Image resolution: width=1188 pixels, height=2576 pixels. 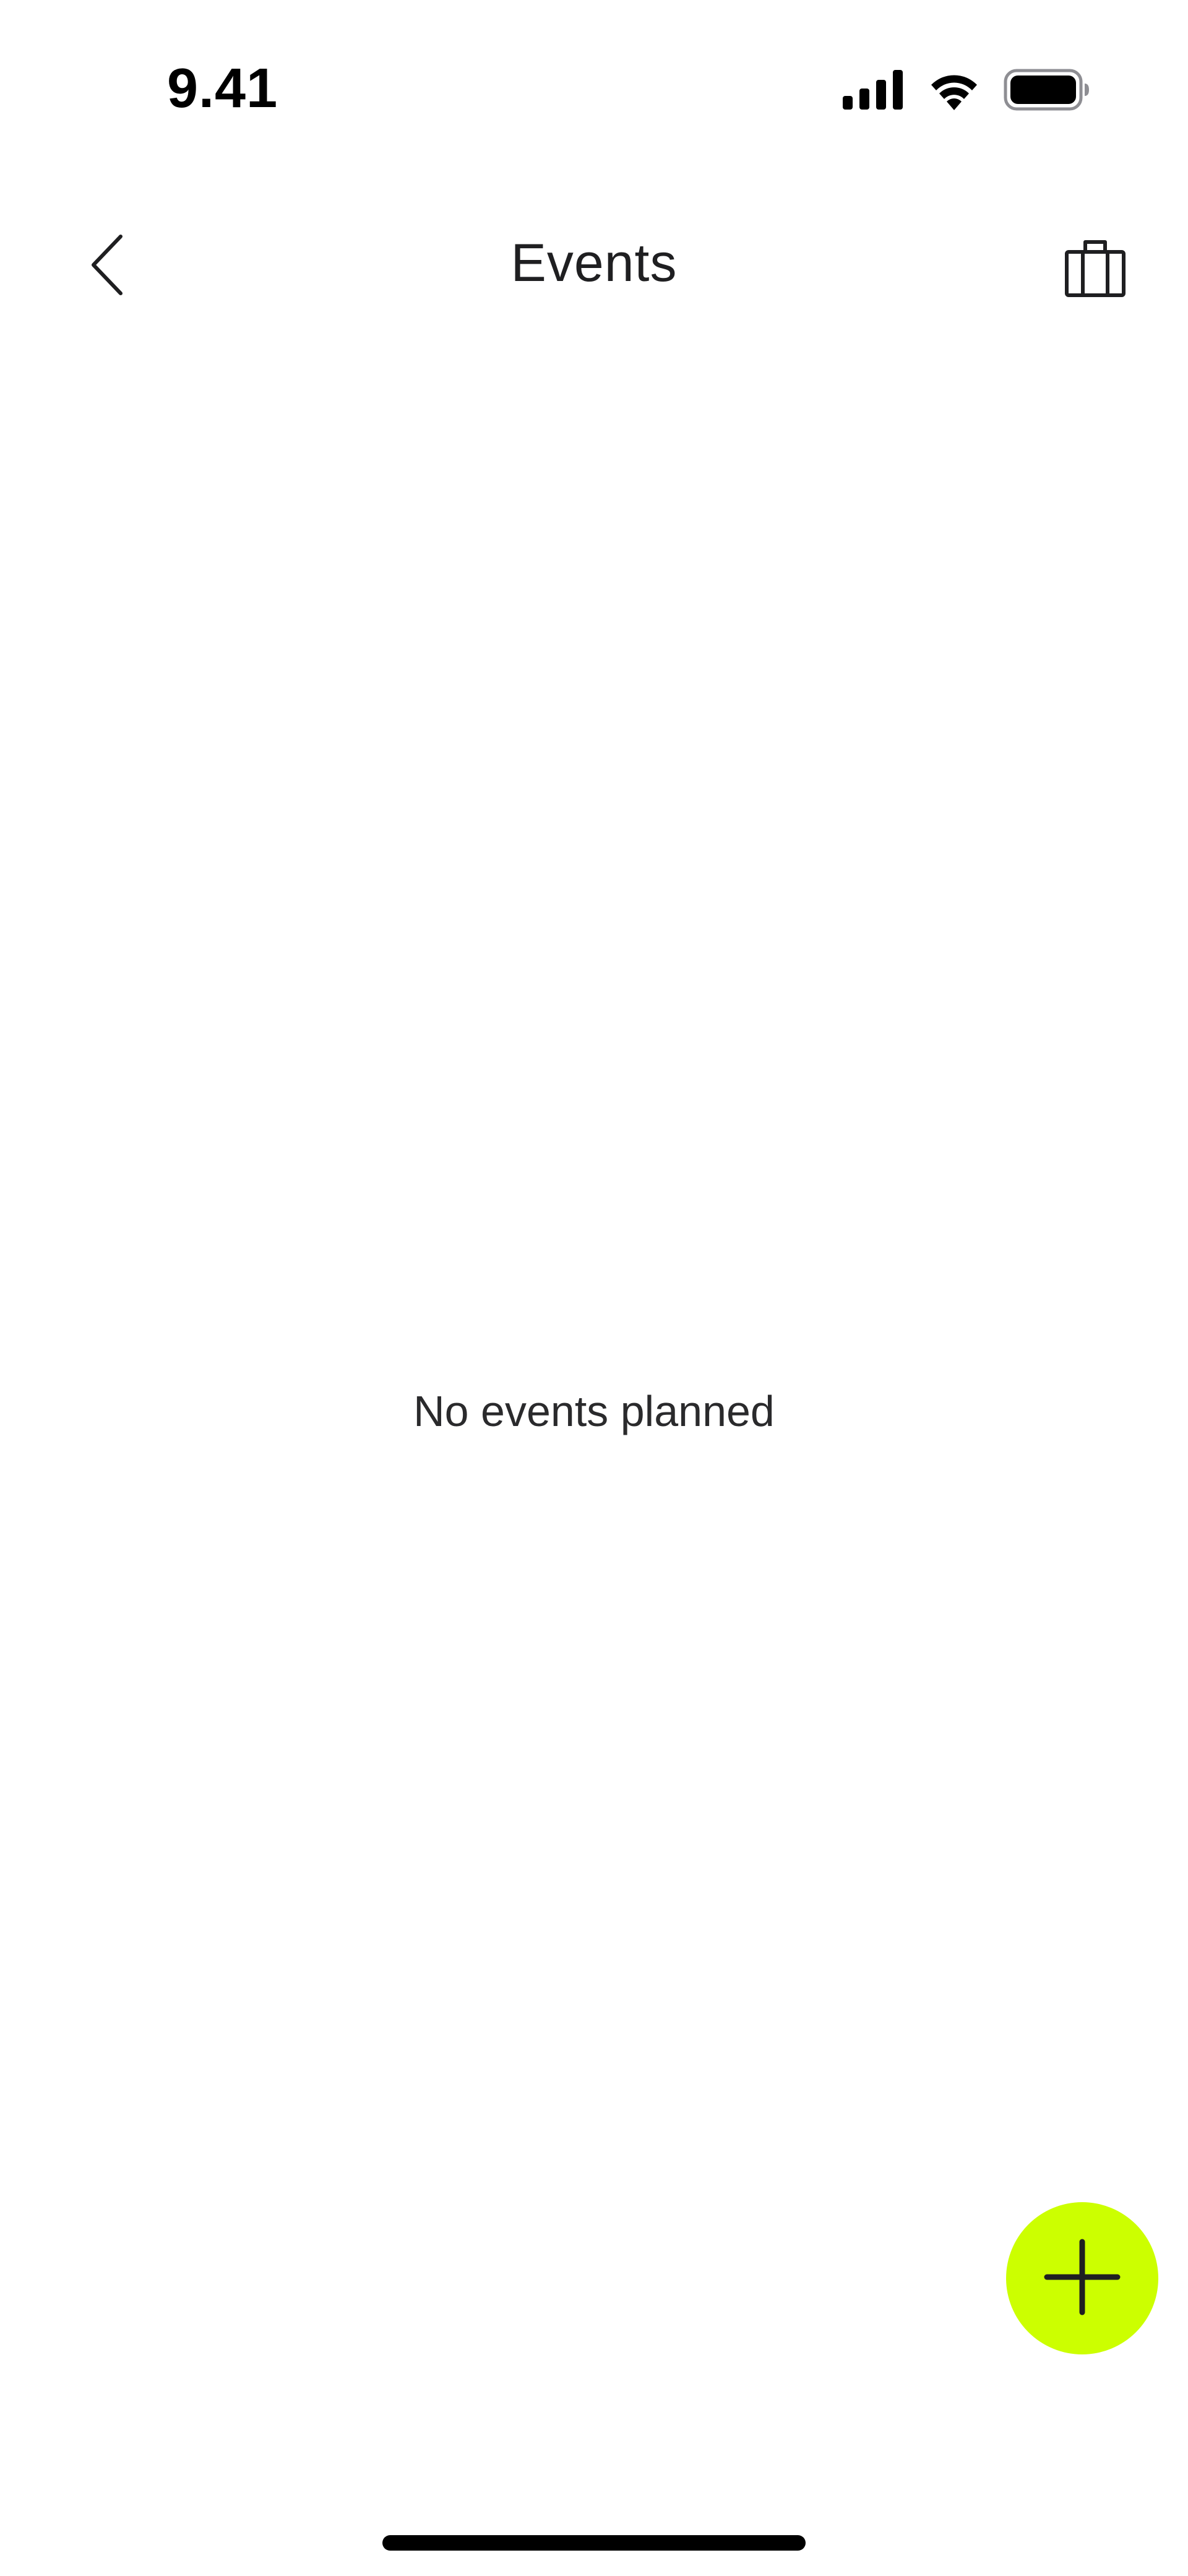 I want to click on plus-icon, so click(x=1082, y=2278).